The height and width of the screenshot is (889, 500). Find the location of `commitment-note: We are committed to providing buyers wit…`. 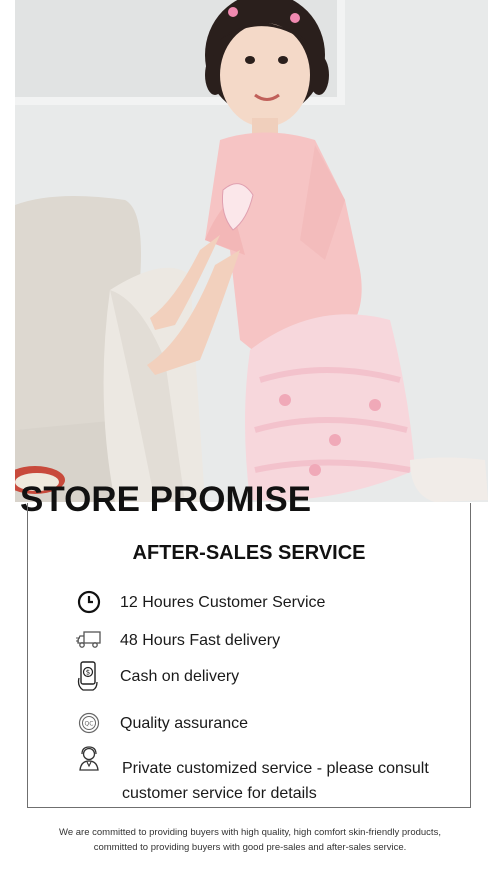

commitment-note: We are committed to providing buyers wit… is located at coordinates (250, 840).